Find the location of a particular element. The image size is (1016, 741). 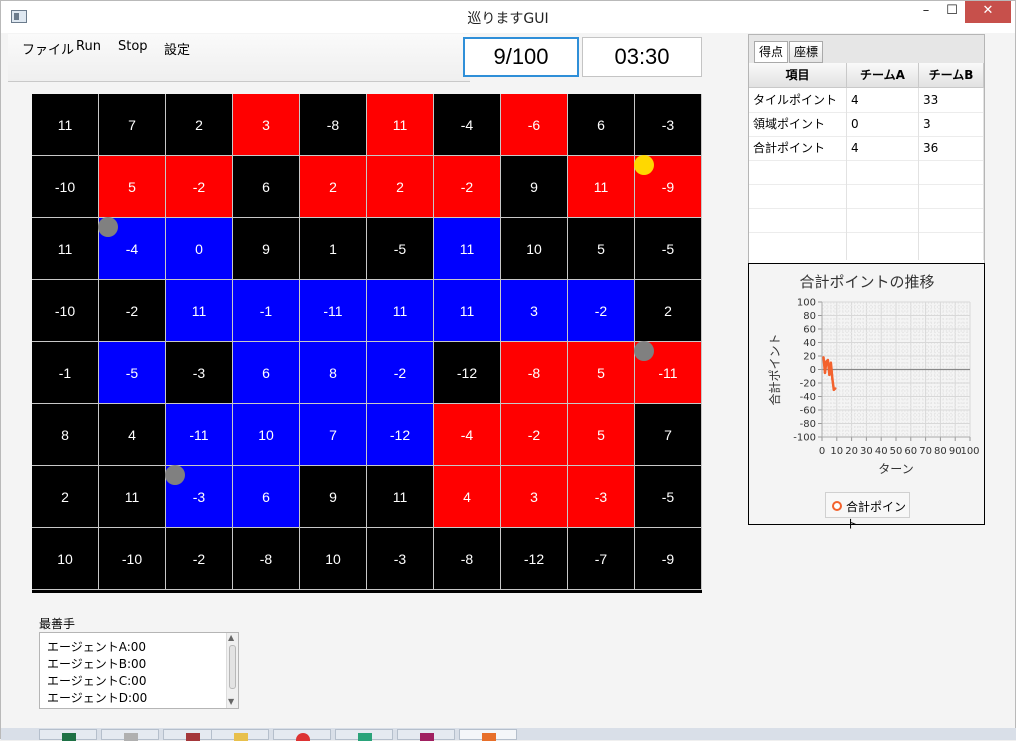

board-cell: -9 is located at coordinates (668, 559).